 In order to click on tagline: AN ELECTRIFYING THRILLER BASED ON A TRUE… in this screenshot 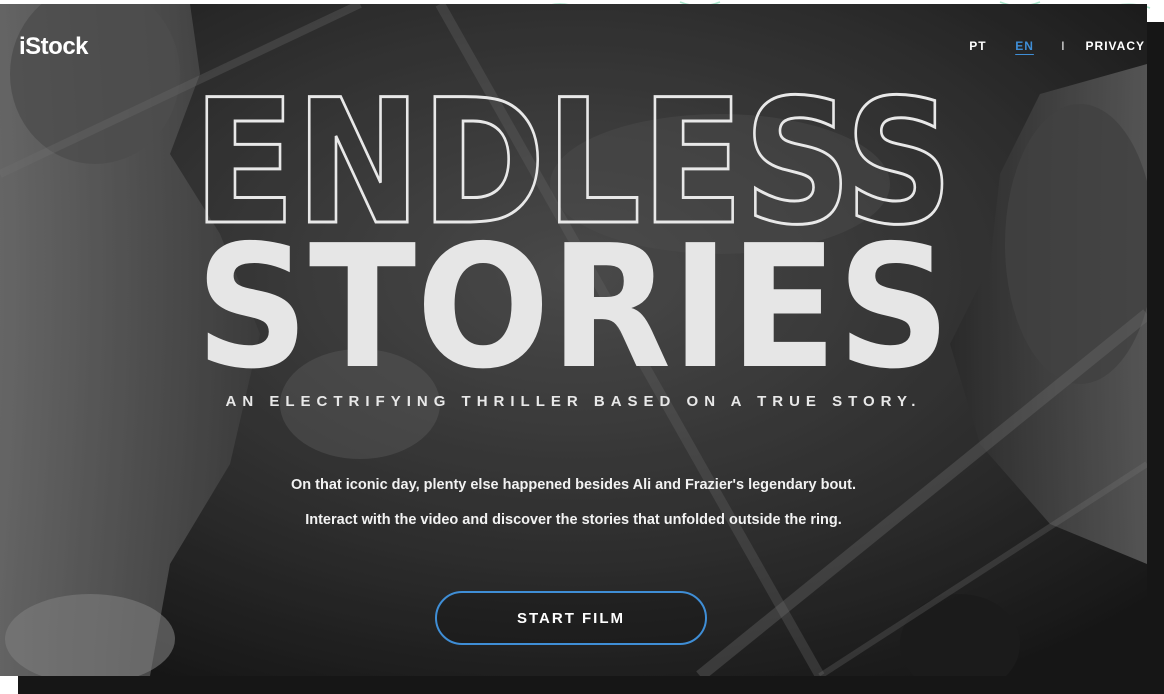, I will do `click(573, 401)`.